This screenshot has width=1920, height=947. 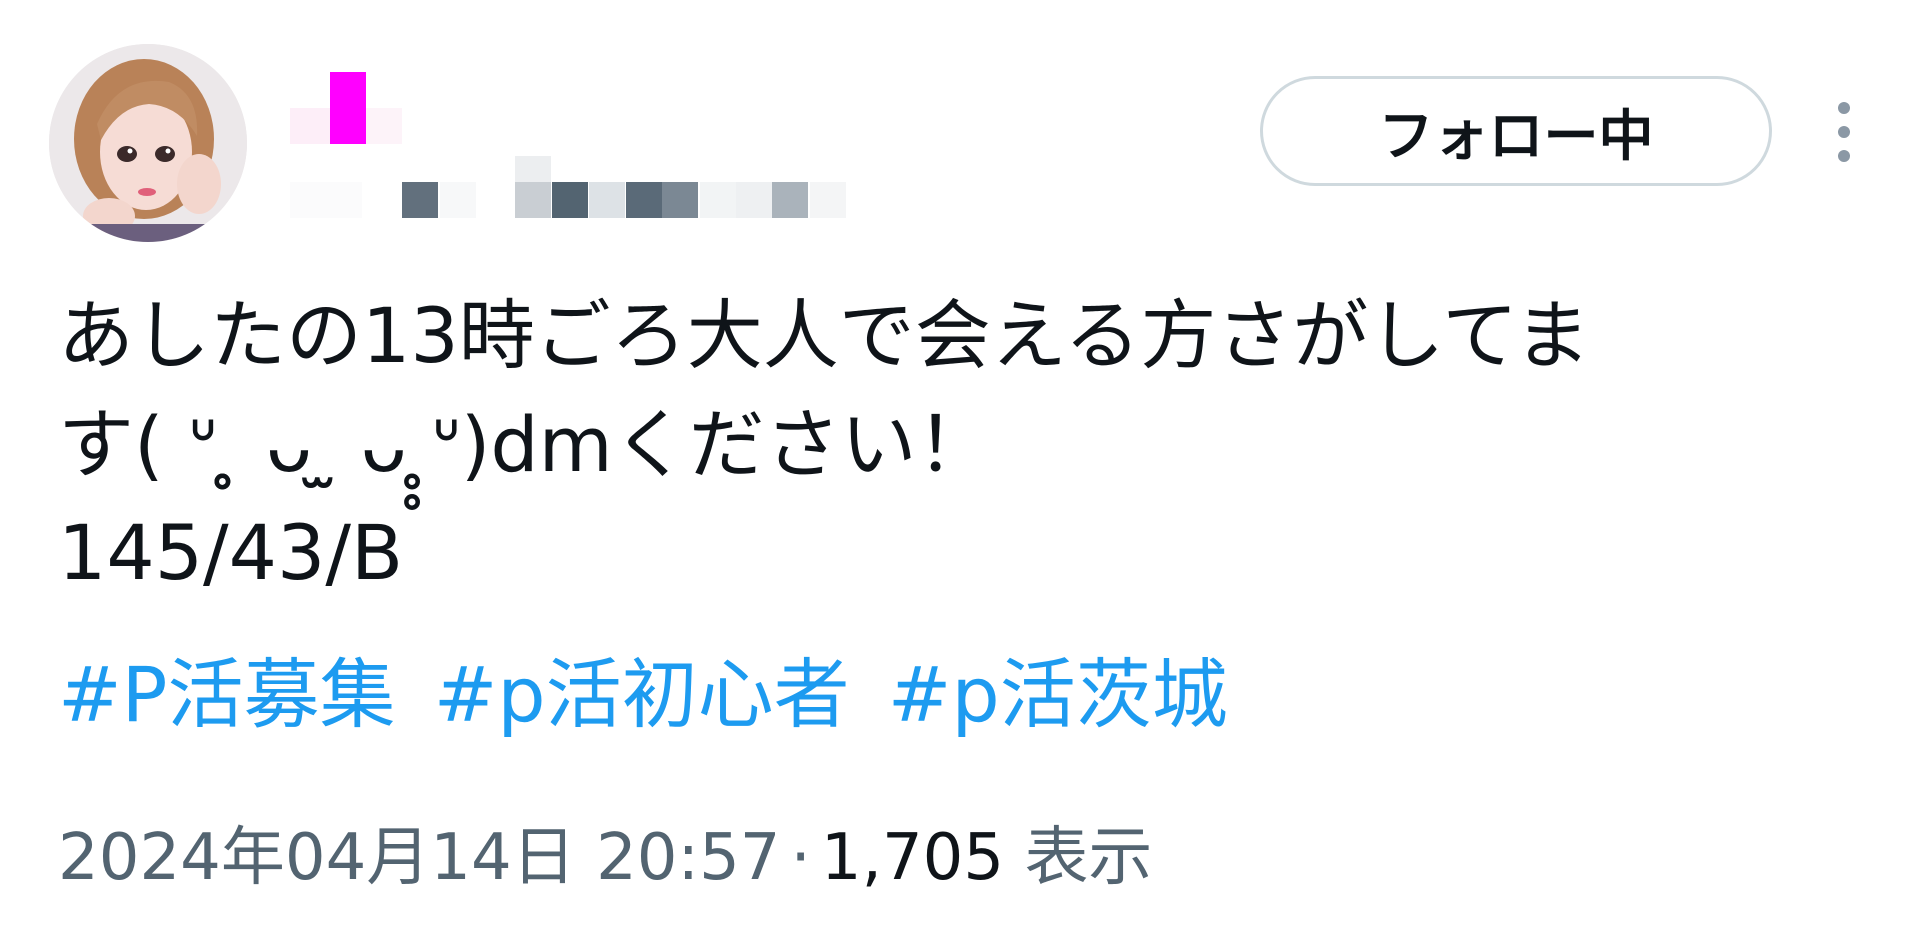 What do you see at coordinates (348, 108) in the screenshot?
I see `redacted-display-name` at bounding box center [348, 108].